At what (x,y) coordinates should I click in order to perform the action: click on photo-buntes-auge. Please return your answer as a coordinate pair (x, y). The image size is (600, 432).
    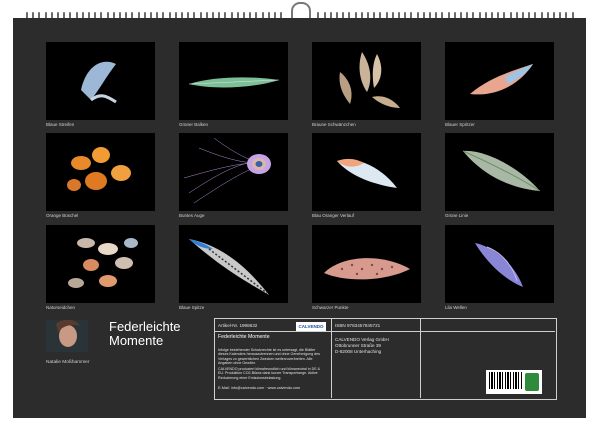
    Looking at the image, I should click on (233, 172).